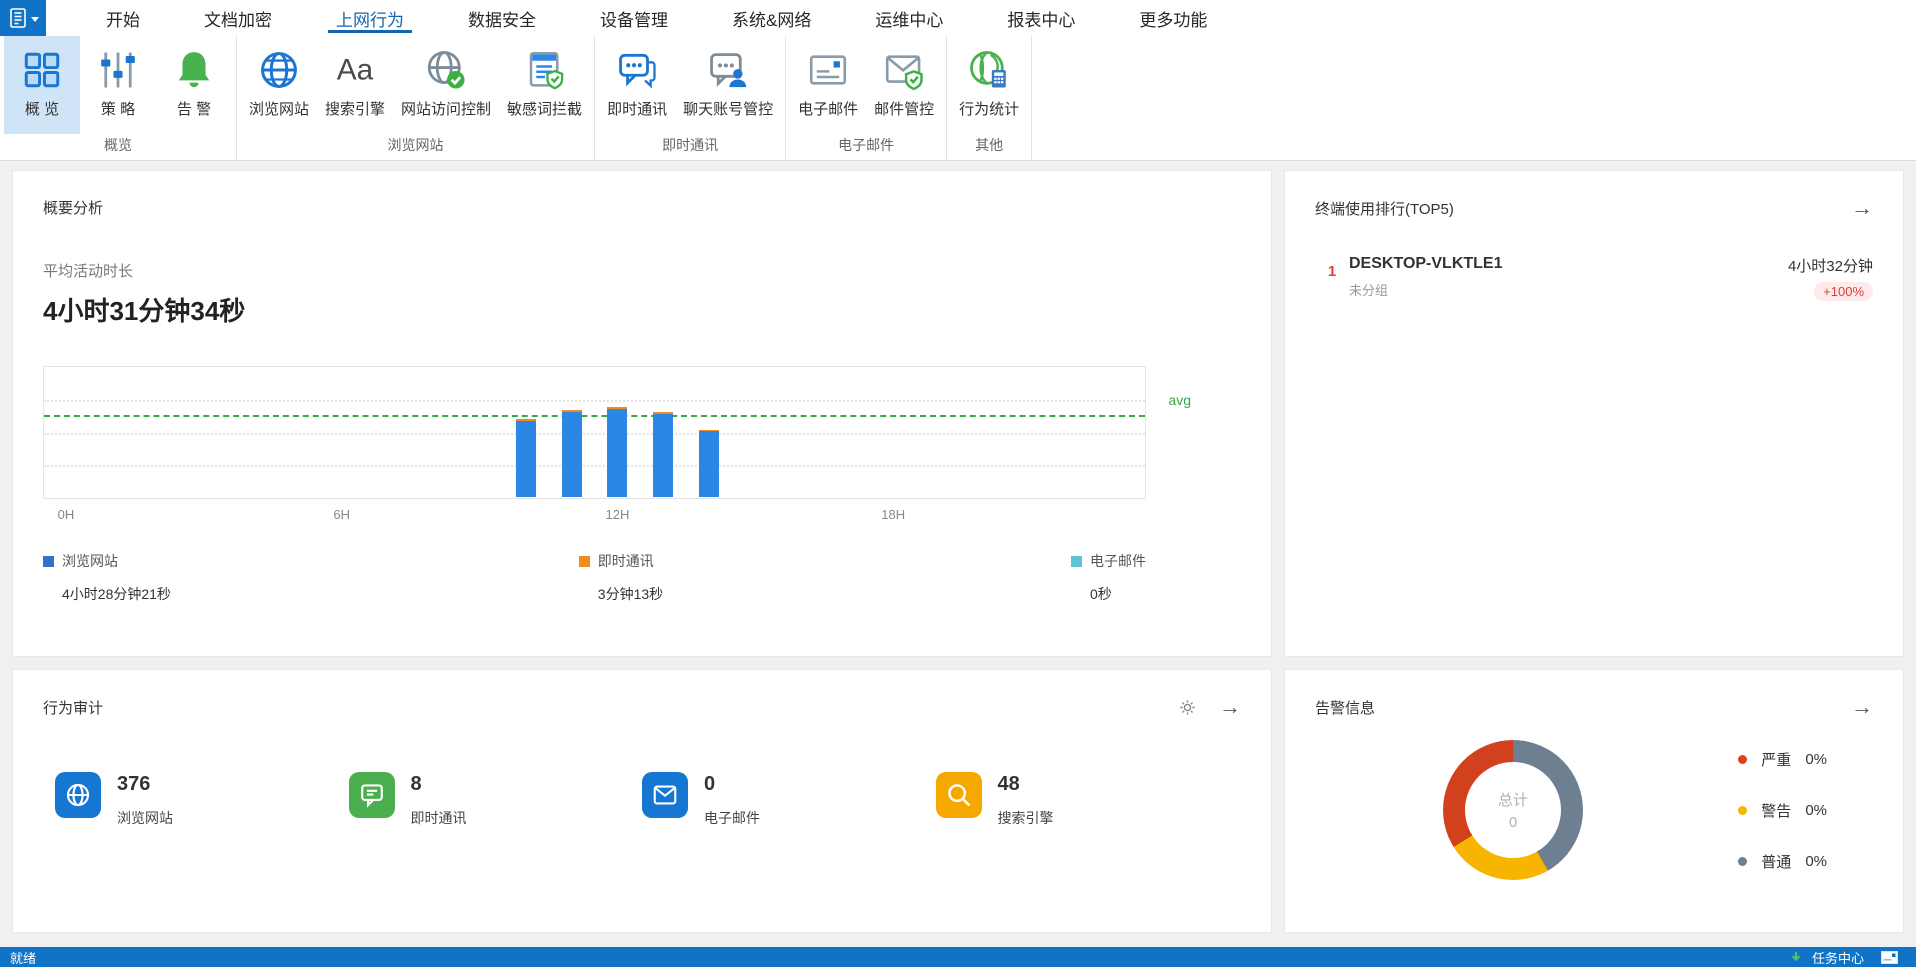  Describe the element at coordinates (355, 70) in the screenshot. I see `svg-text: Aa` at that location.